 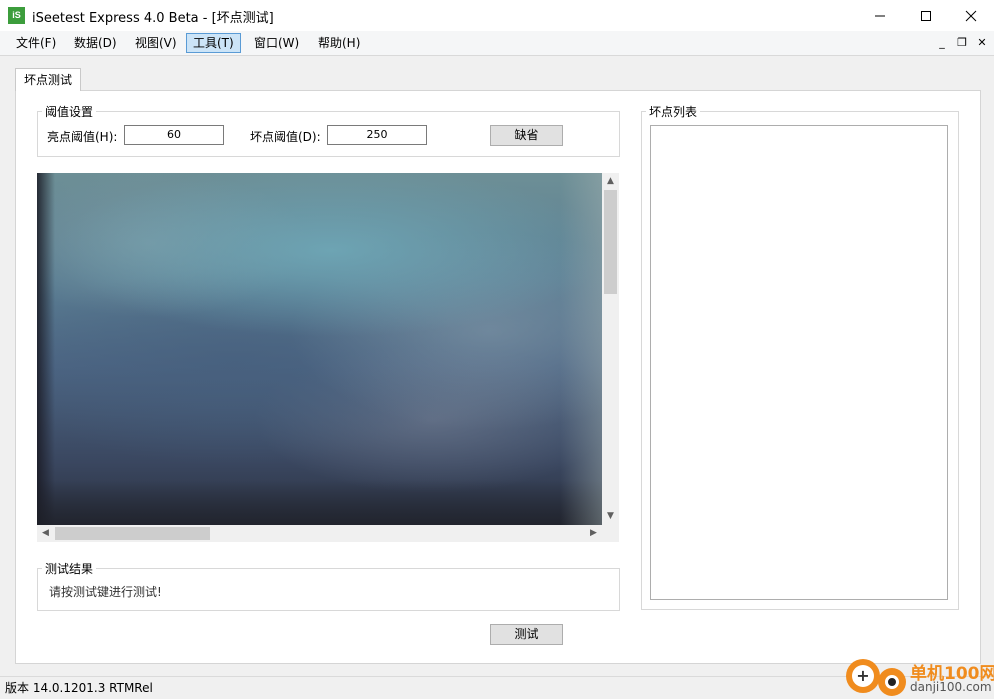 I want to click on viewer-shade-right, so click(x=581, y=349).